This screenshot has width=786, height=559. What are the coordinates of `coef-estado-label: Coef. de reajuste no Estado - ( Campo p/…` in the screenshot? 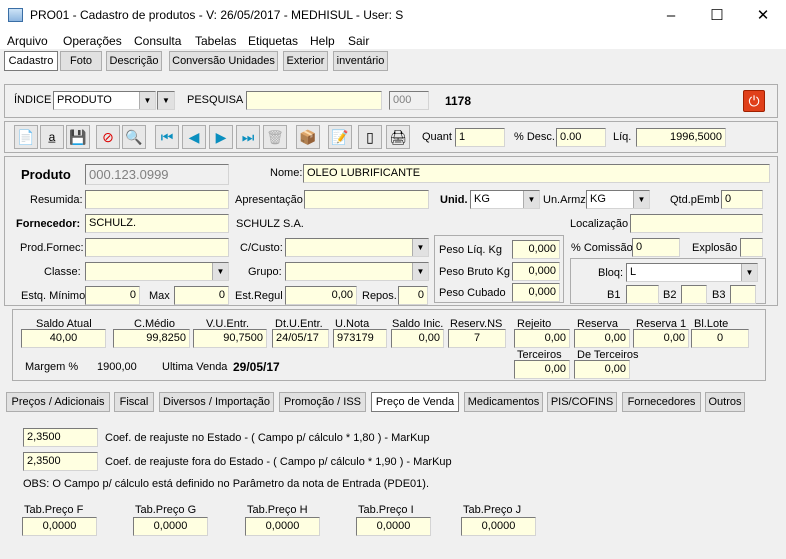 It's located at (267, 438).